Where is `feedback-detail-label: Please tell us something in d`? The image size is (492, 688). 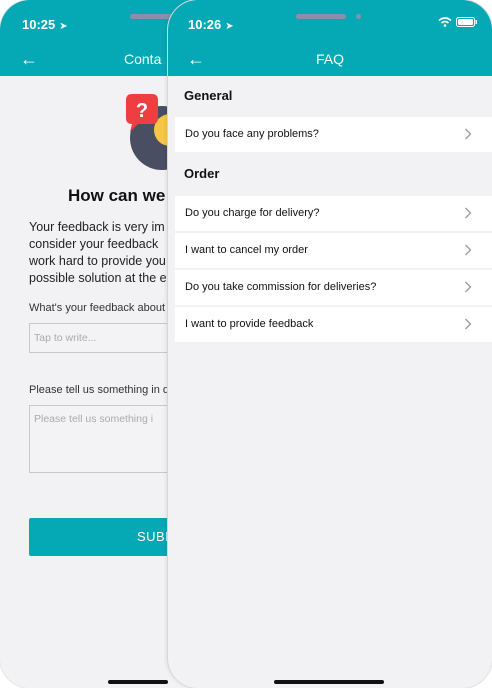 feedback-detail-label: Please tell us something in d is located at coordinates (99, 390).